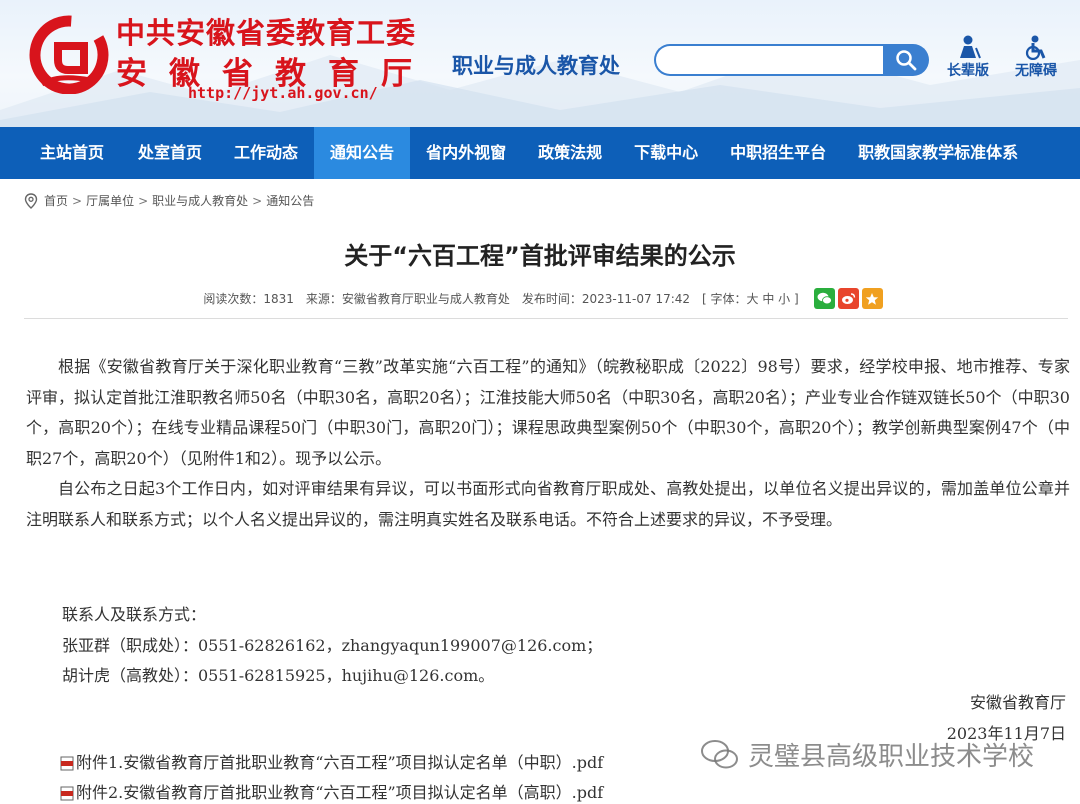 The width and height of the screenshot is (1080, 804). I want to click on nav-news: 工作动态, so click(266, 153).